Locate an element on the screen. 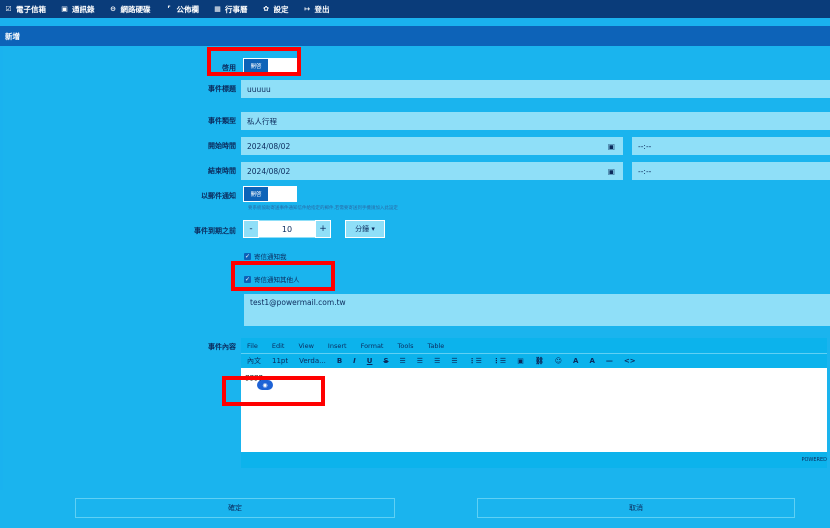 Image resolution: width=830 pixels, height=528 pixels. type-label: 事件類型 is located at coordinates (222, 121).